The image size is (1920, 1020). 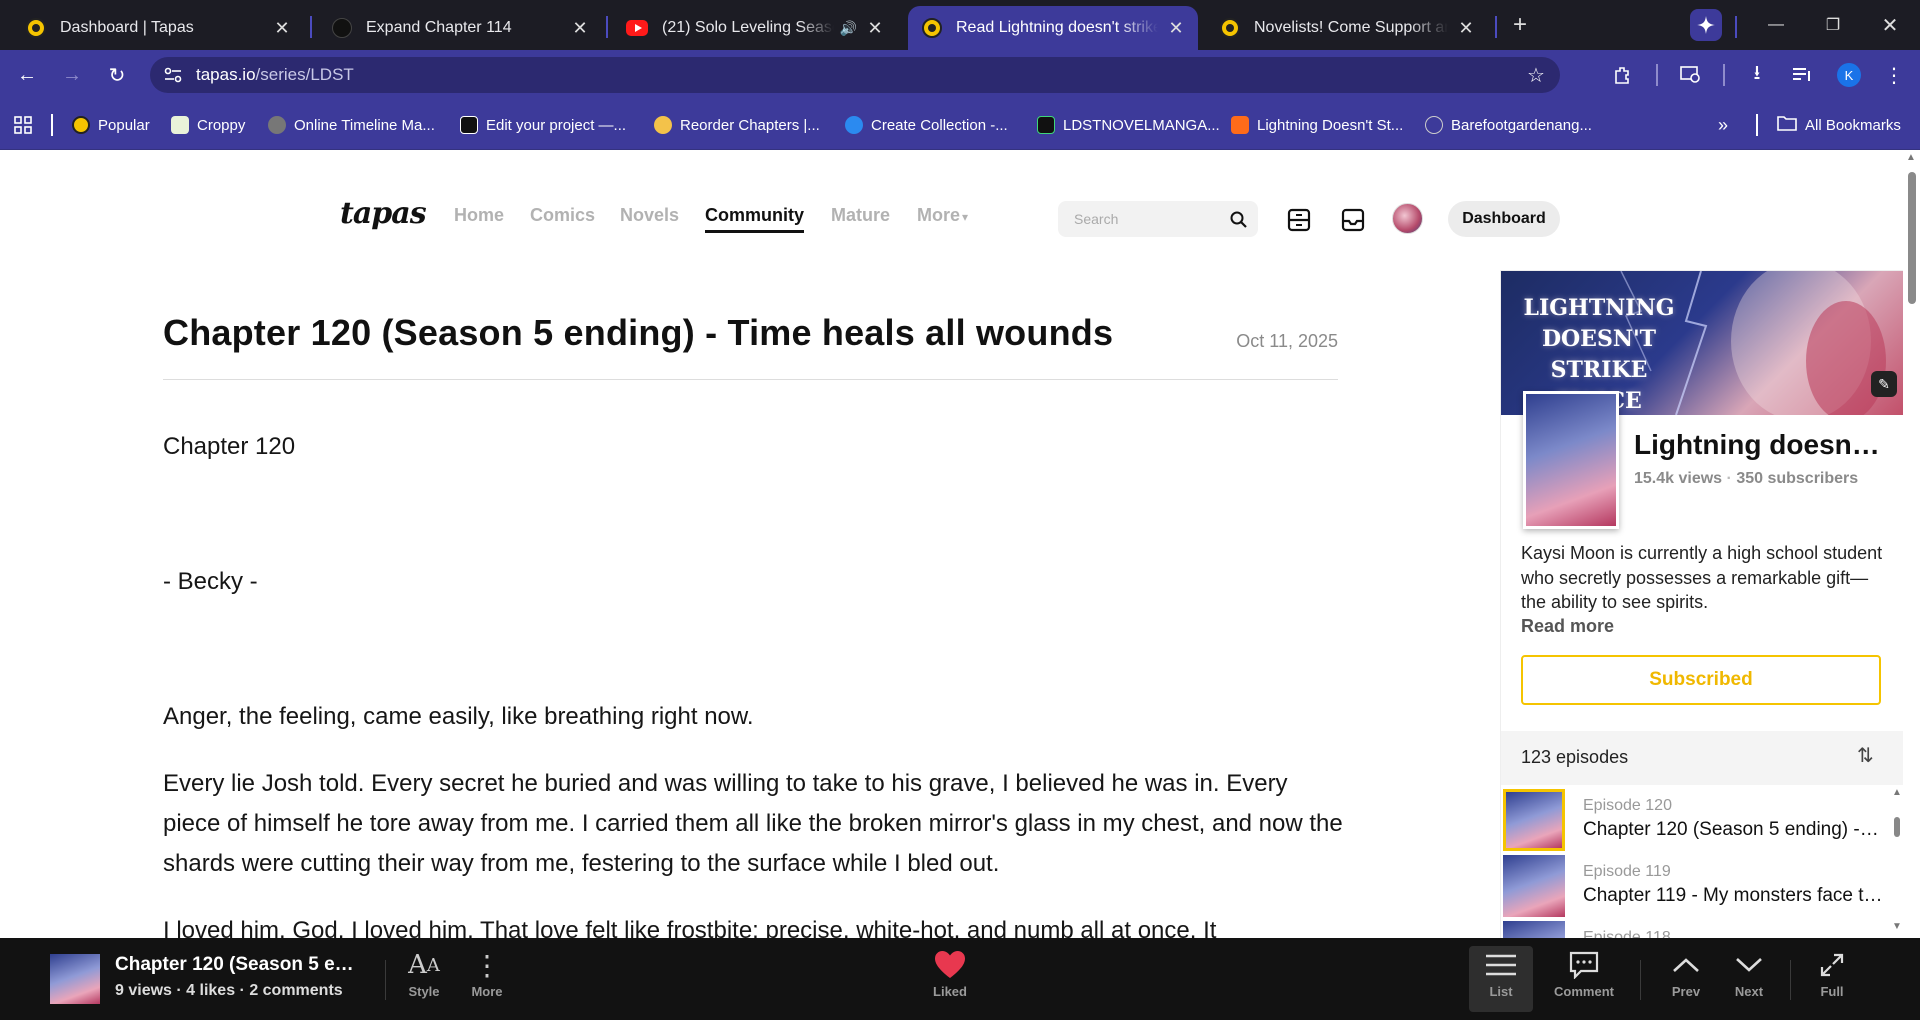 I want to click on all-bookmarks-label: All Bookmarks, so click(x=1853, y=125).